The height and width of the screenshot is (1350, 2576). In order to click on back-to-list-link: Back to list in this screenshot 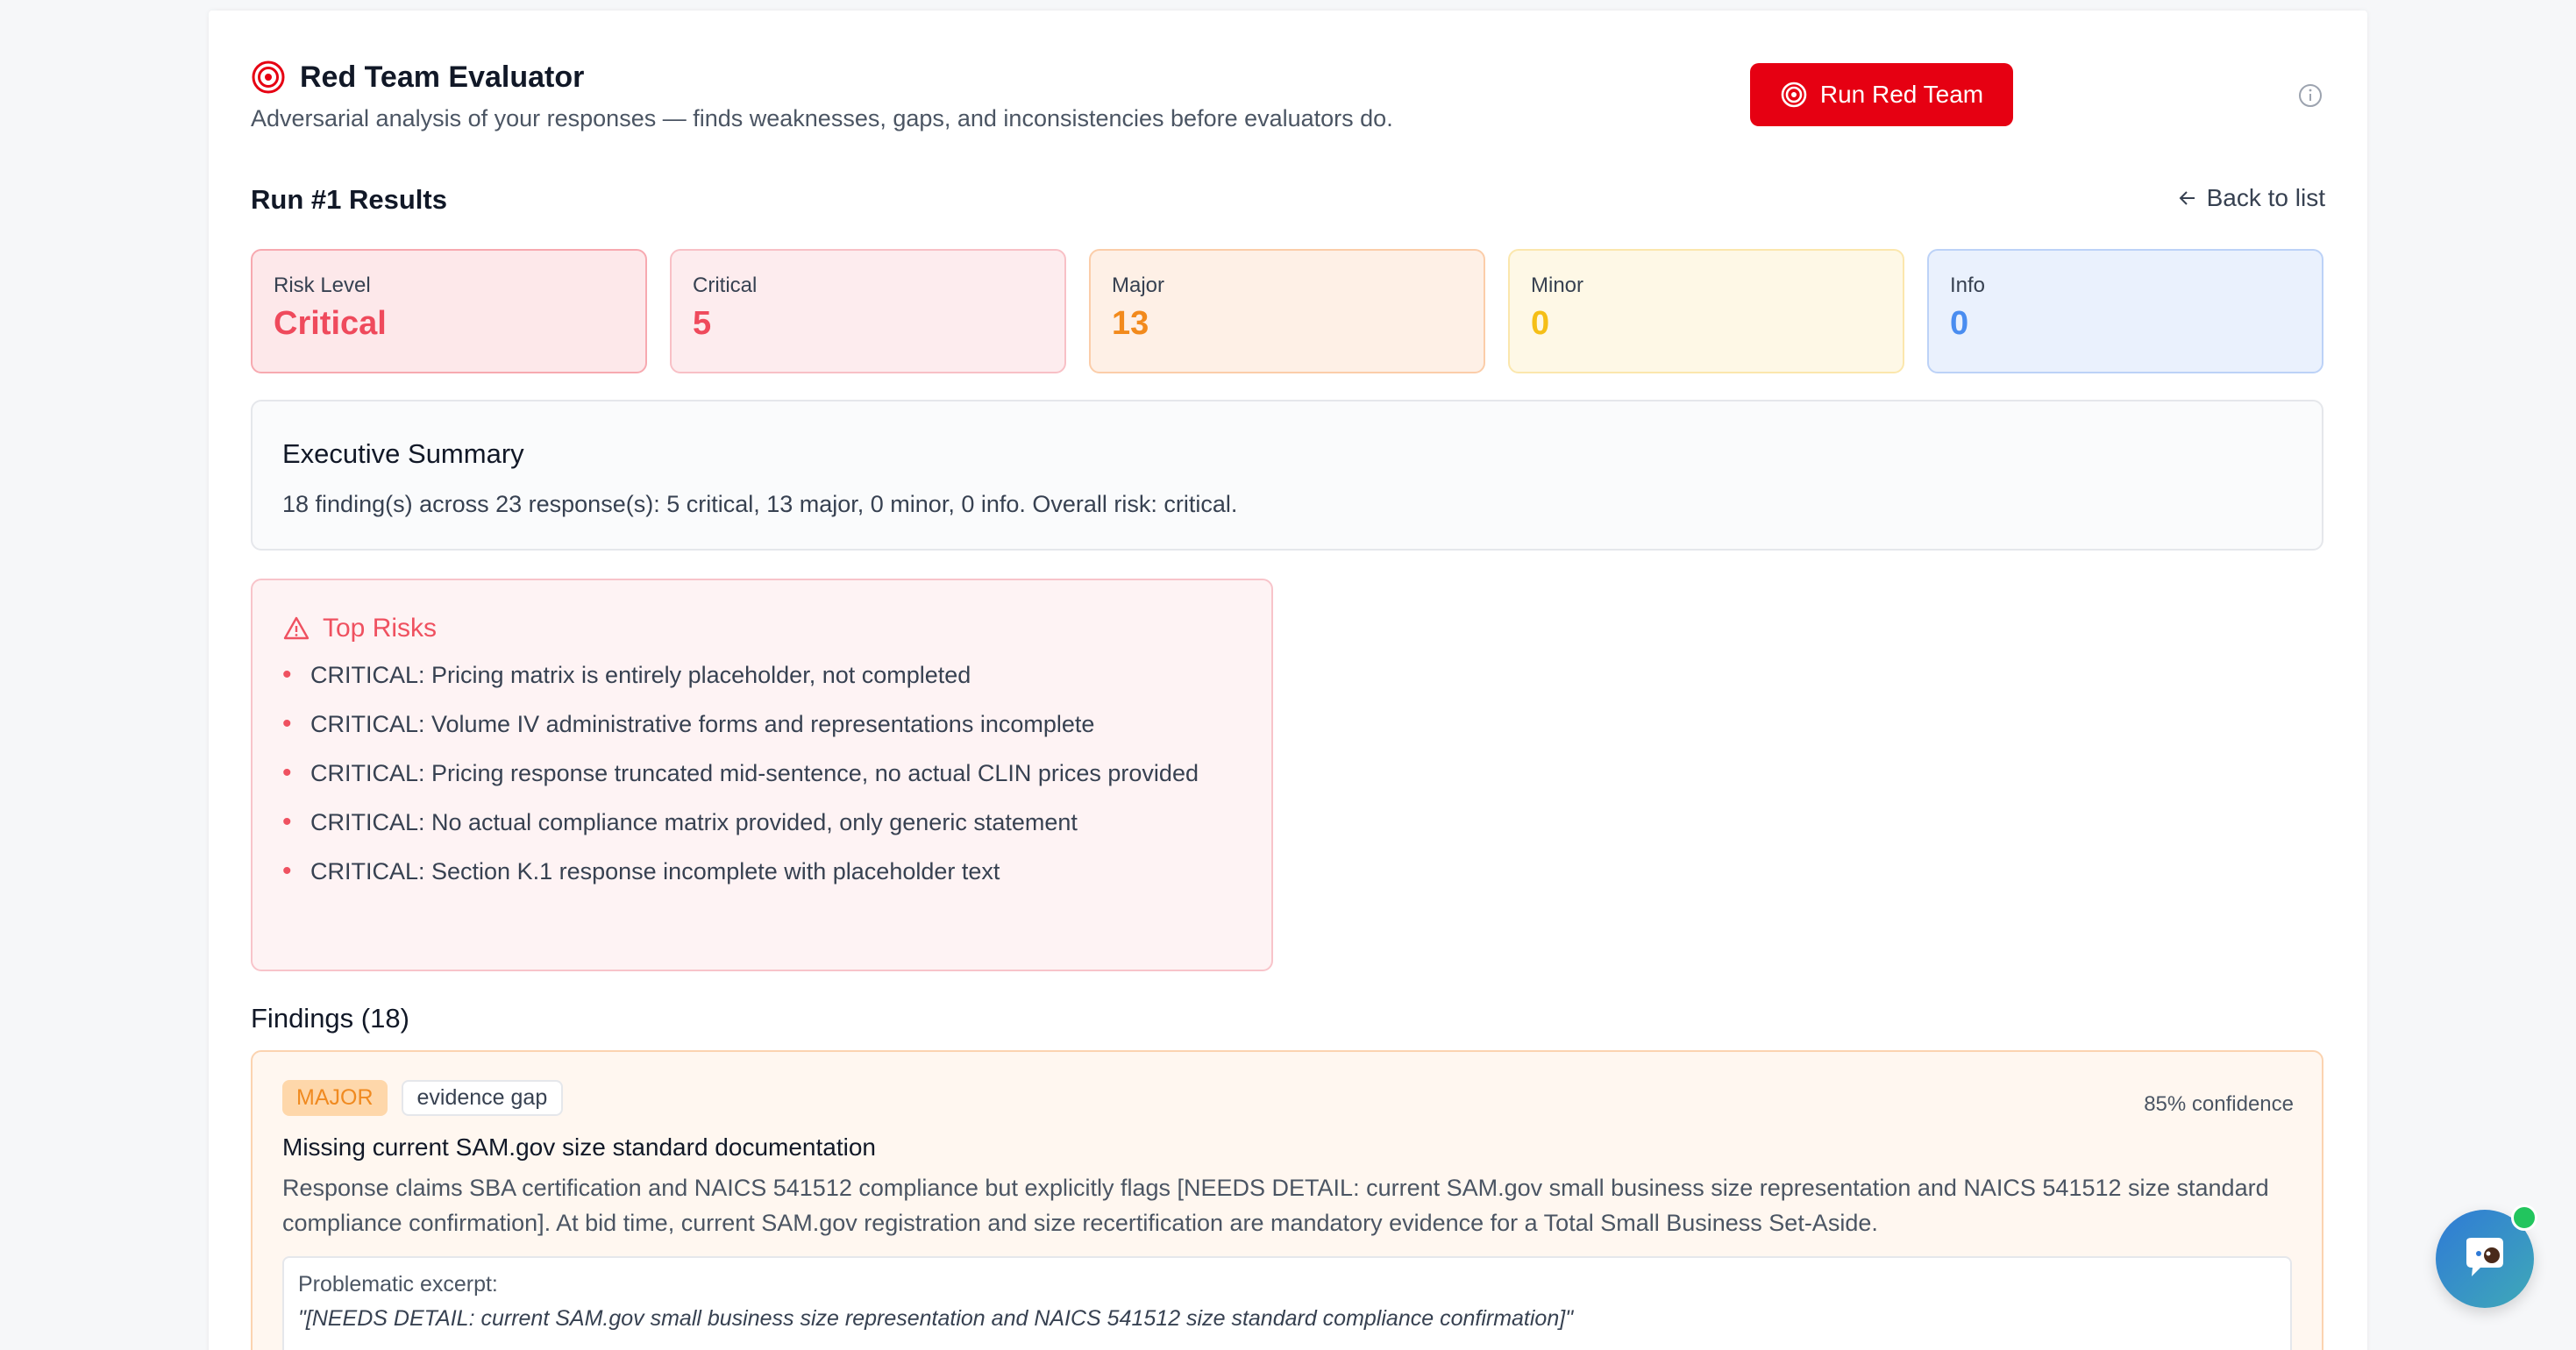, I will do `click(2251, 198)`.